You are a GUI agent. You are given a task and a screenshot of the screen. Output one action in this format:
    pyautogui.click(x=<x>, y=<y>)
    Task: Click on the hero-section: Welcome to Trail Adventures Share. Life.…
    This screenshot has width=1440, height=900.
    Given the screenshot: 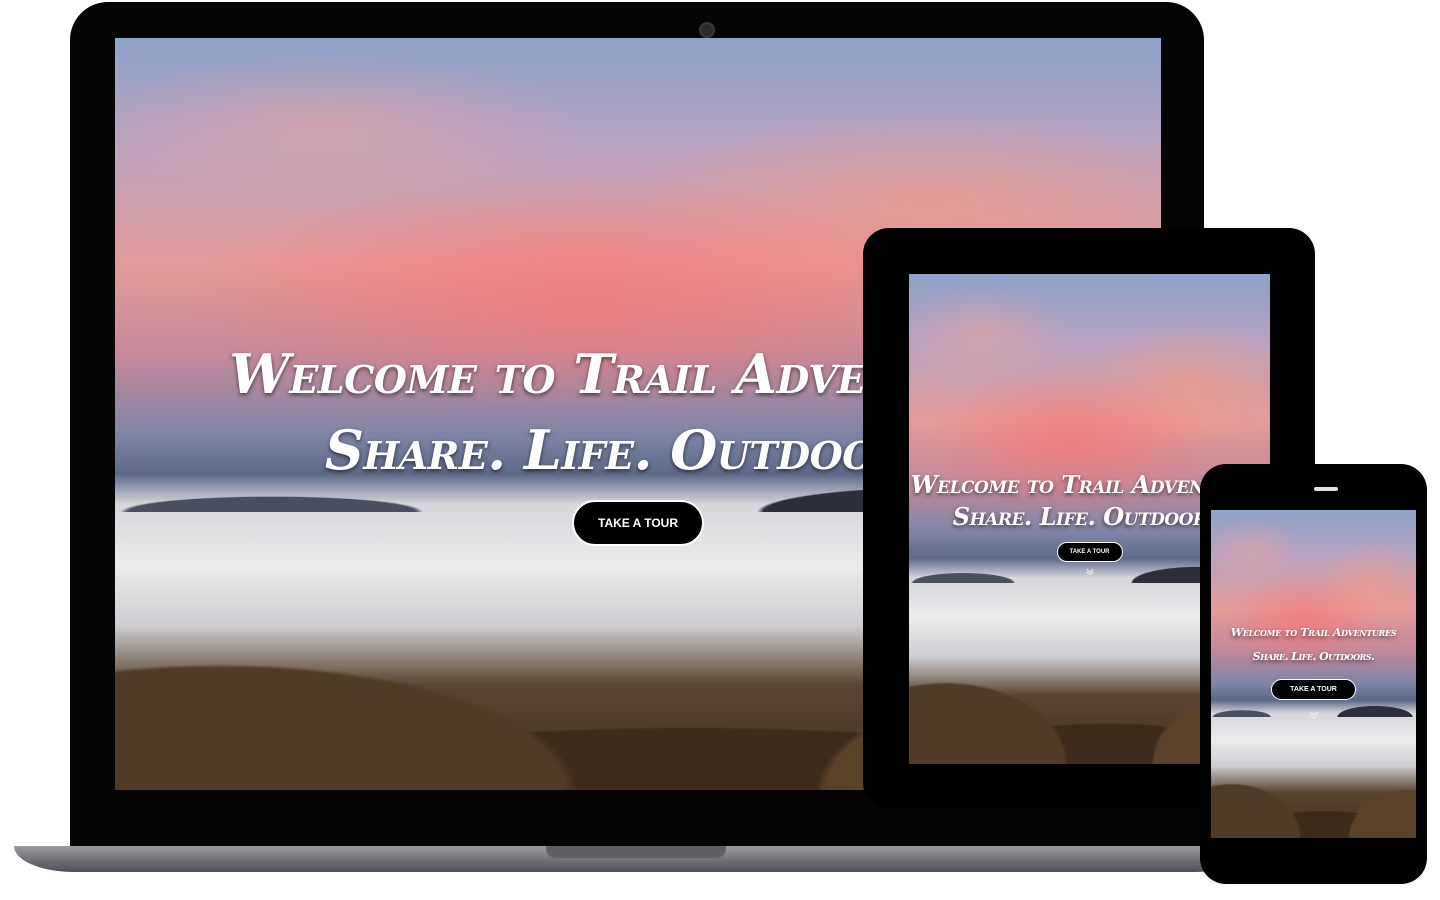 What is the action you would take?
    pyautogui.click(x=1313, y=672)
    